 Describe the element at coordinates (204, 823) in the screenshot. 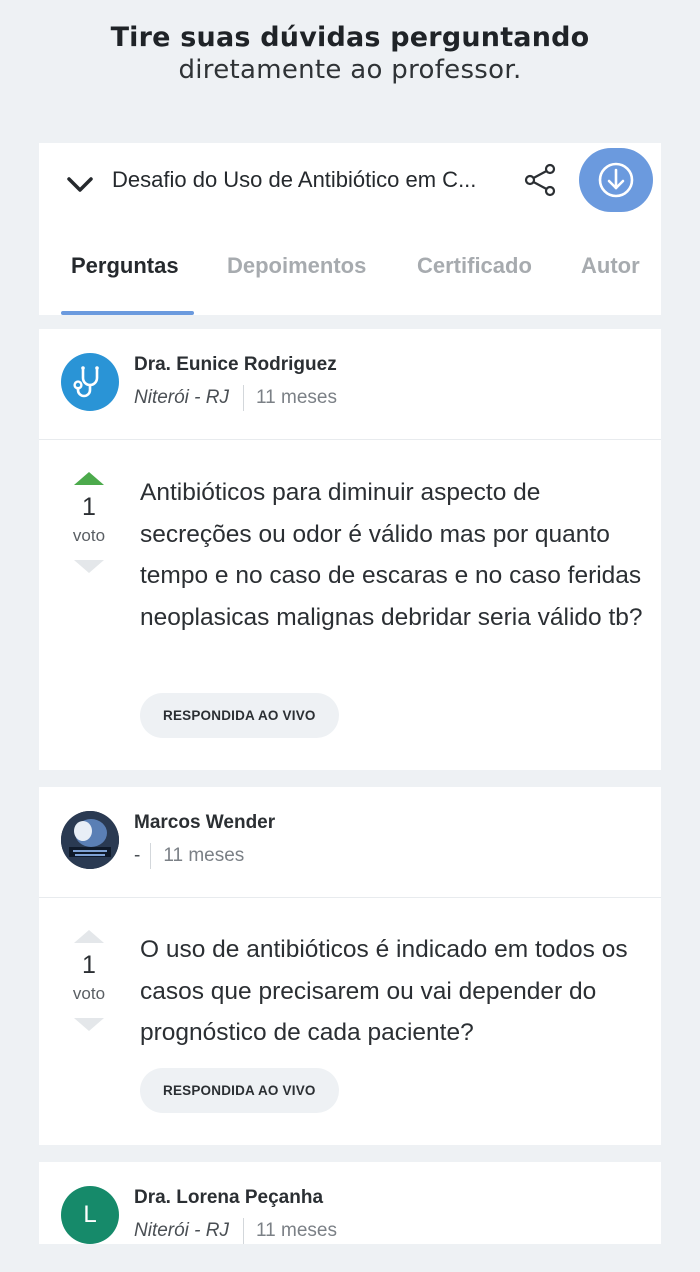

I see `author-name: Marcos Wender` at that location.